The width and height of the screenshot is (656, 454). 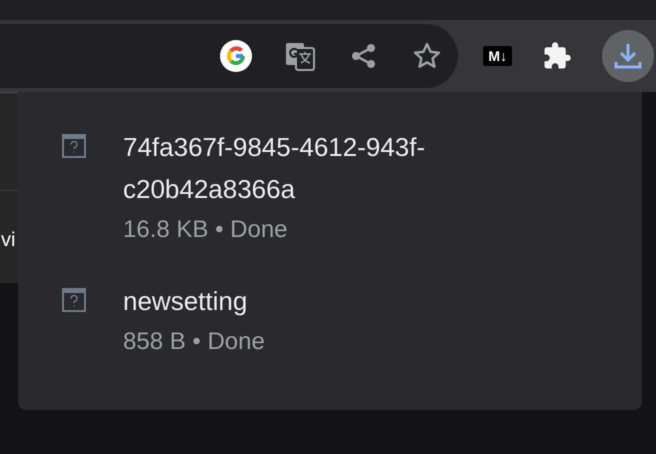 I want to click on star-icon, so click(x=427, y=56).